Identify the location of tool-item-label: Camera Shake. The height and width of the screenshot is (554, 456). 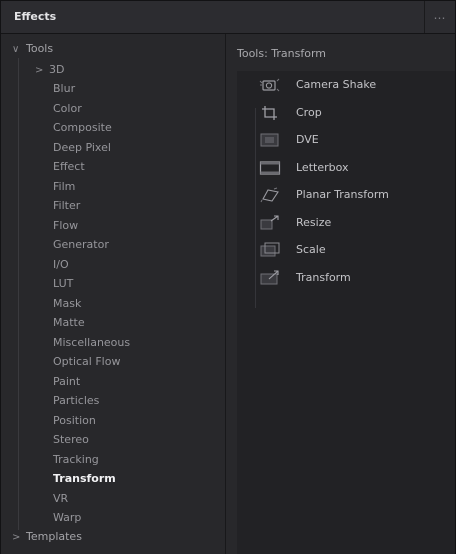
(336, 84).